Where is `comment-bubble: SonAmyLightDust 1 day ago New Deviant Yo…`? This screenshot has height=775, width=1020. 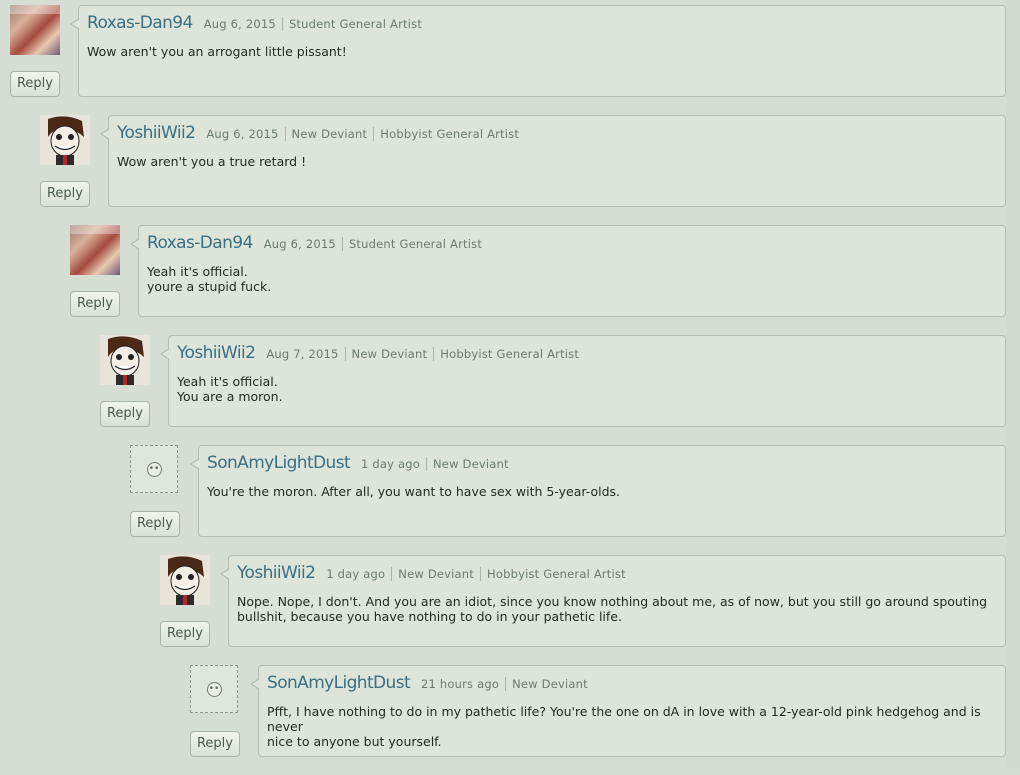
comment-bubble: SonAmyLightDust 1 day ago New Deviant Yo… is located at coordinates (598, 491).